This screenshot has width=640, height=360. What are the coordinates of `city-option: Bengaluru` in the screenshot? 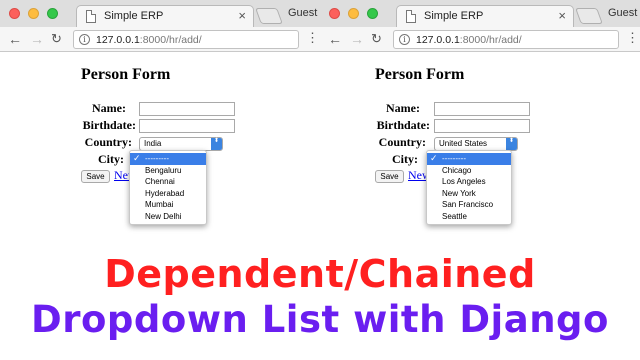 It's located at (168, 171).